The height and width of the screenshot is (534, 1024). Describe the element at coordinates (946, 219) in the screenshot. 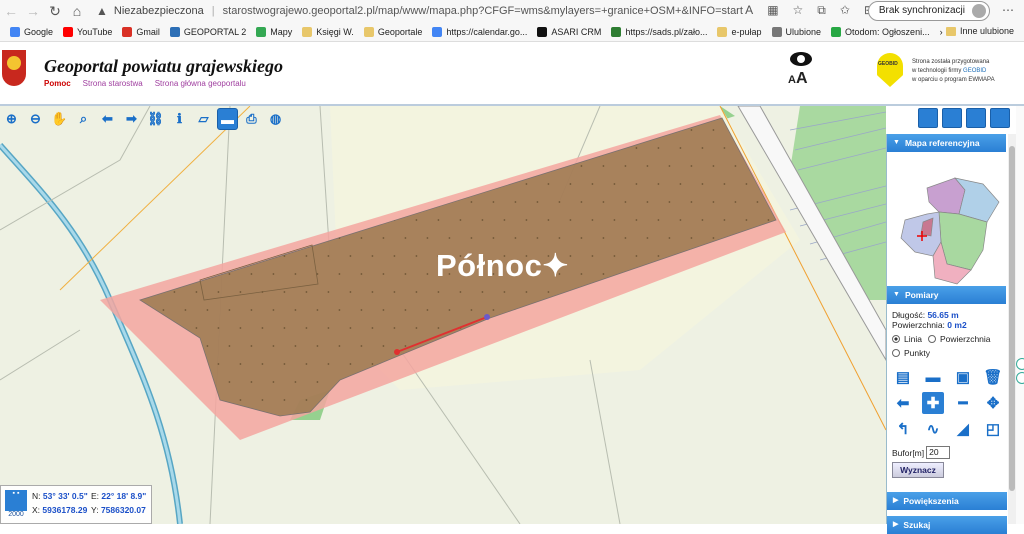

I see `reference-map` at that location.